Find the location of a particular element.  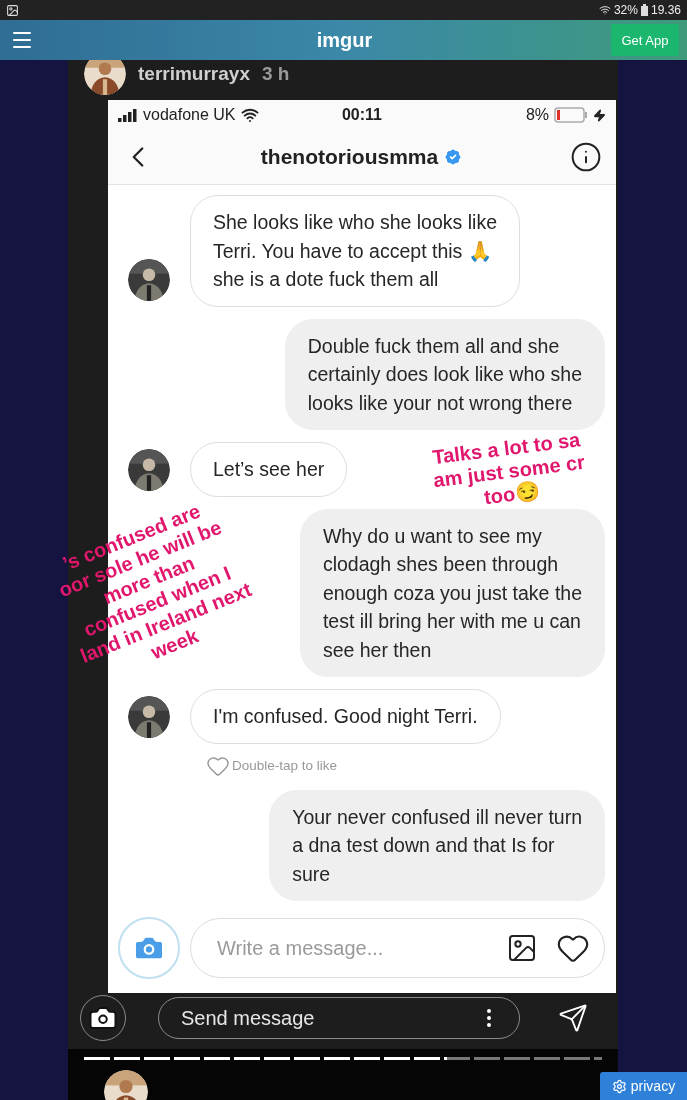

username: terrimurrayx is located at coordinates (194, 74).